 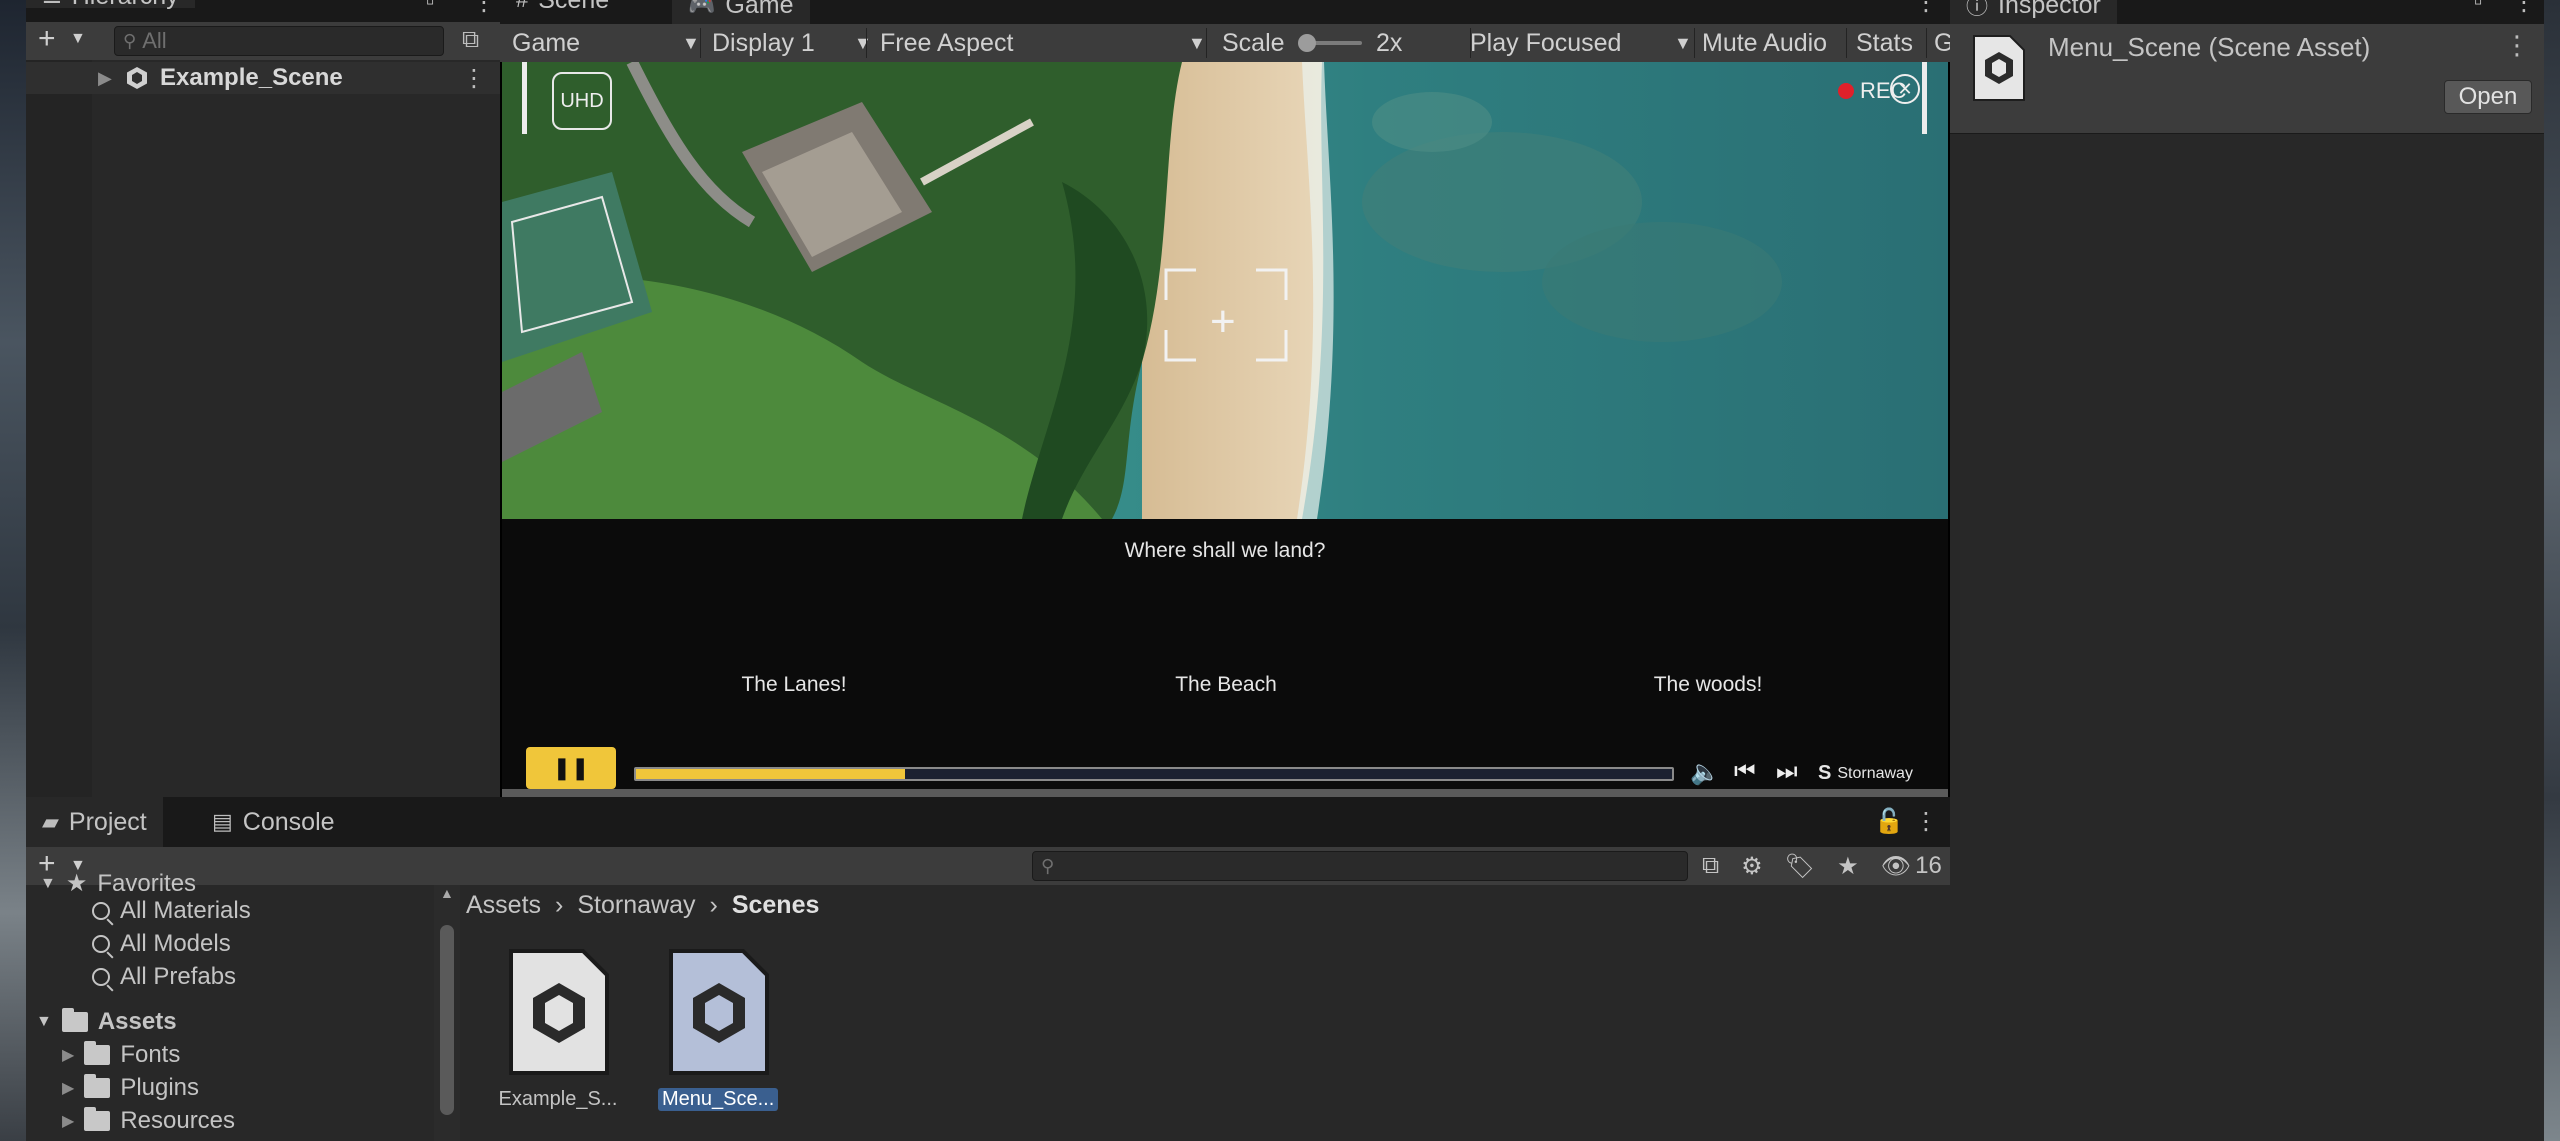 I want to click on folder-label: Resources, so click(x=178, y=1120).